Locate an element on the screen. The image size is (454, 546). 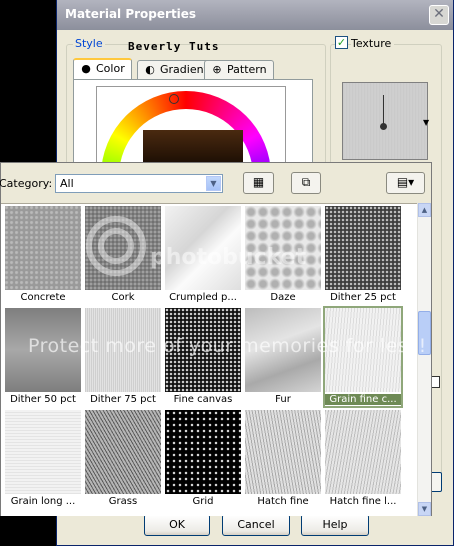
texture-item: Hatch fine is located at coordinates (285, 461).